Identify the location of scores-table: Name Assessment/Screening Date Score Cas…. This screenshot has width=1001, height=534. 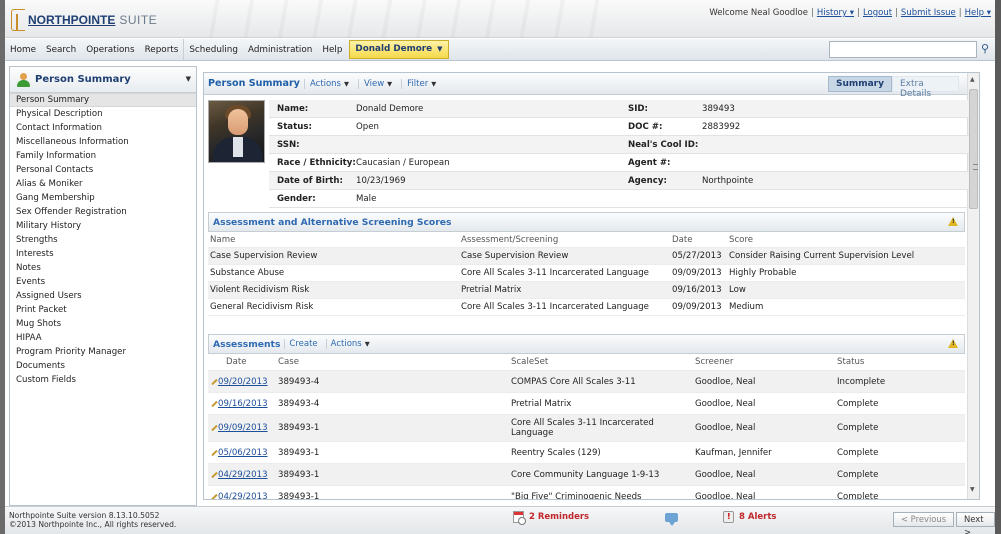
(586, 274).